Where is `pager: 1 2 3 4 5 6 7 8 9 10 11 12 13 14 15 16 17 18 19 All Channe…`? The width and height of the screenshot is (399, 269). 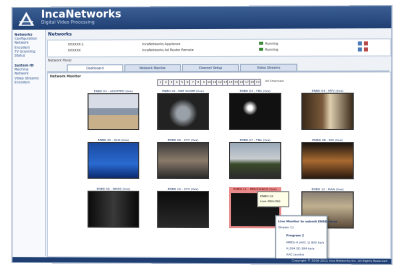 pager: 1 2 3 4 5 6 7 8 9 10 11 12 13 14 15 16 17 18 19 All Channe… is located at coordinates (247, 82).